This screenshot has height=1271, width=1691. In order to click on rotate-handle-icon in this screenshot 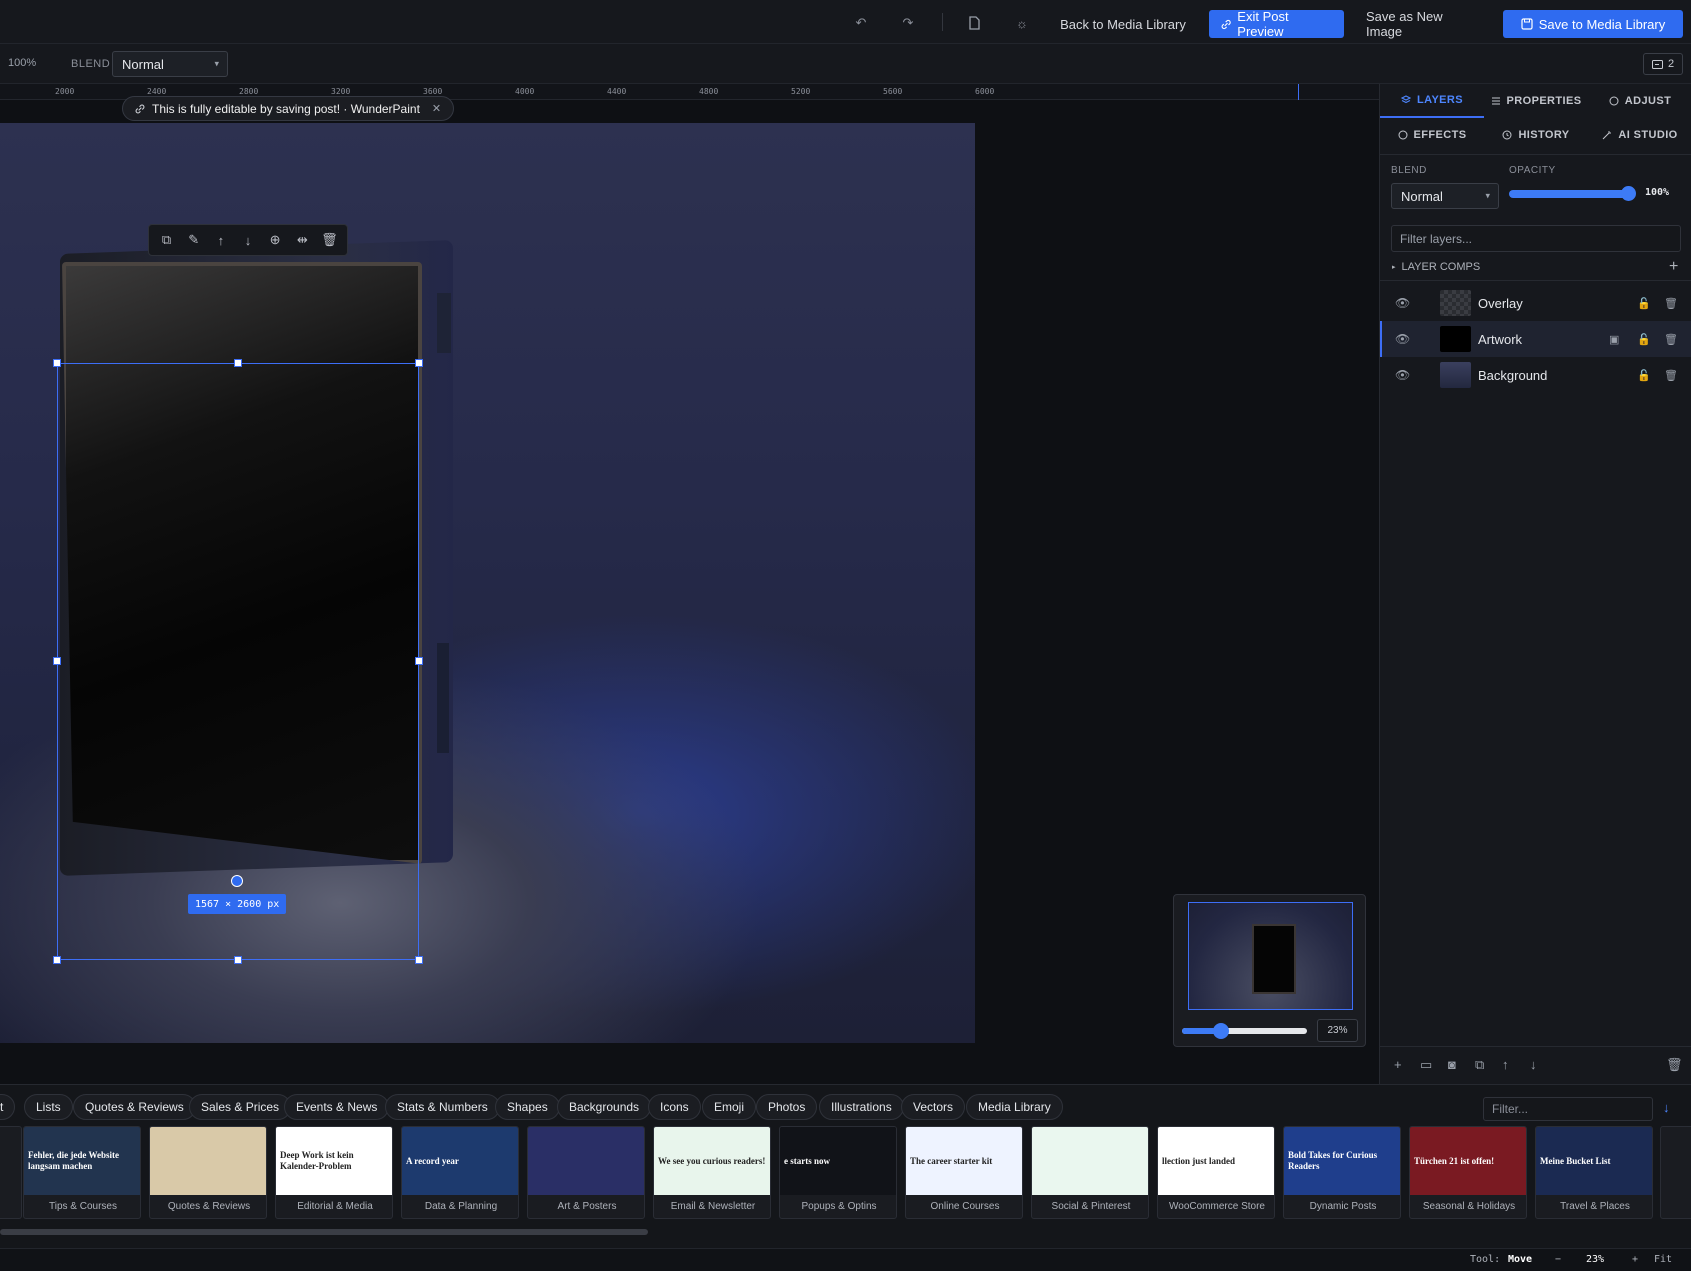, I will do `click(237, 881)`.